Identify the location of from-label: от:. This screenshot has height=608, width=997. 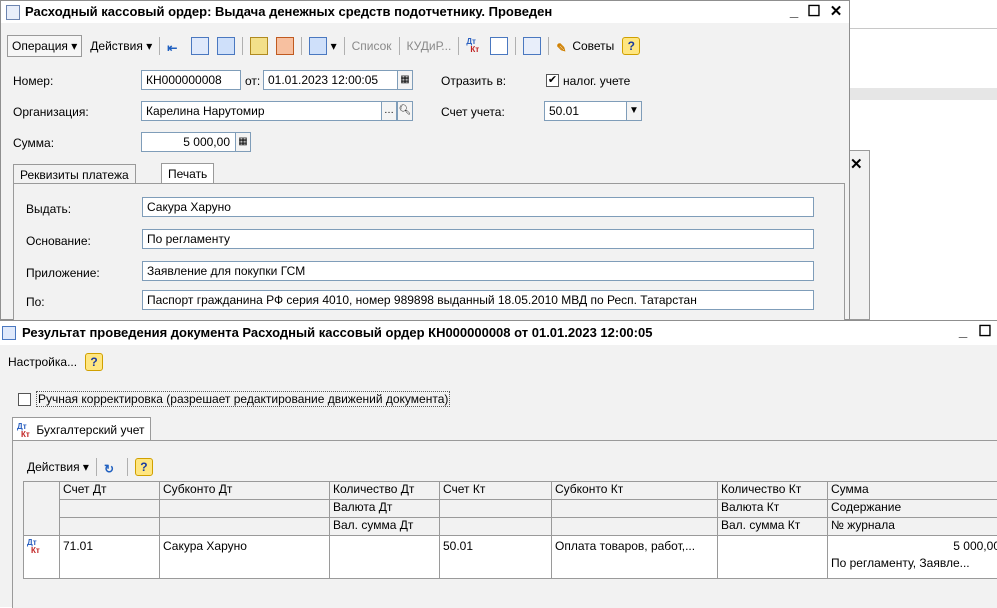
(252, 81).